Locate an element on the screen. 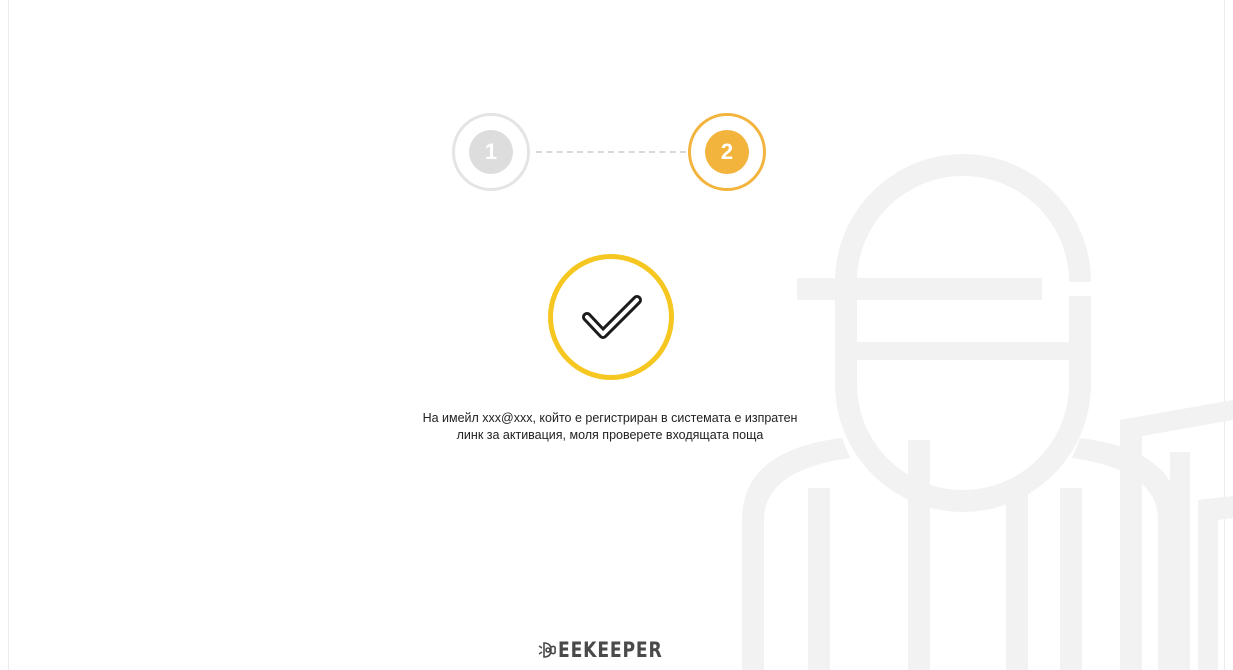 Image resolution: width=1233 pixels, height=670 pixels. brand-name: EEKEEPER is located at coordinates (610, 650).